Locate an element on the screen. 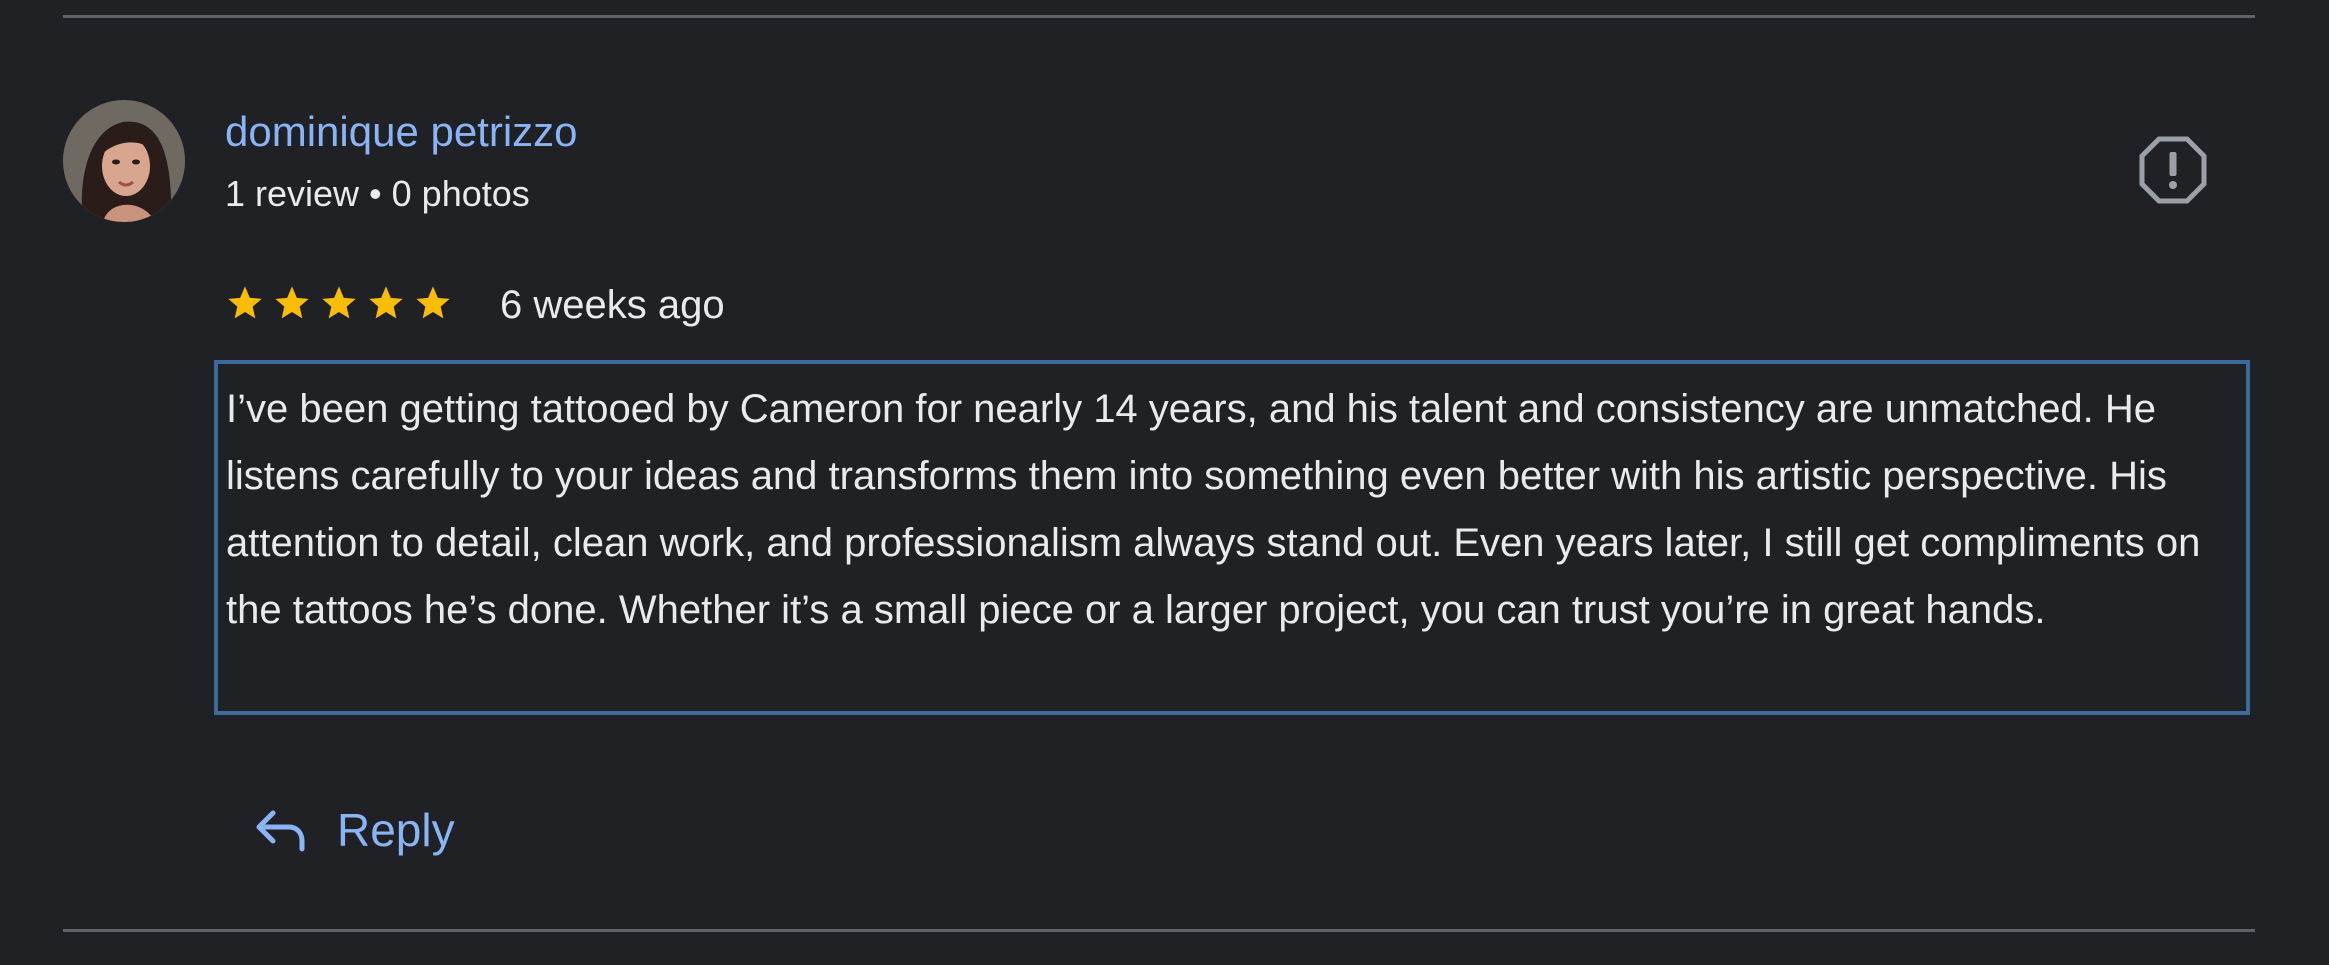 This screenshot has width=2329, height=965. reply-button: Reply is located at coordinates (355, 830).